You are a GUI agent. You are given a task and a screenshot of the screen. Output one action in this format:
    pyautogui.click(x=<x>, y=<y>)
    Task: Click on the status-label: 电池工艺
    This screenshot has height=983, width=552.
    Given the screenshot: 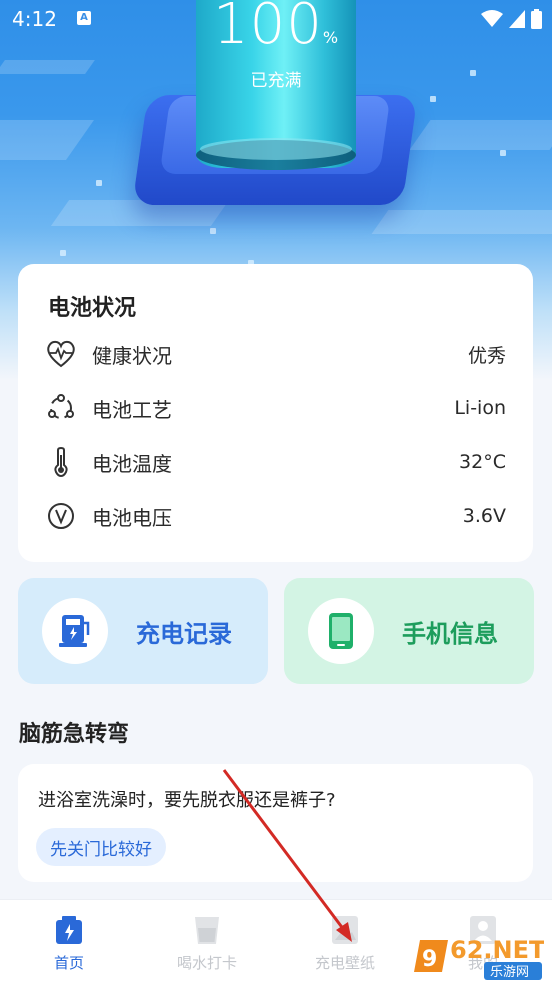 What is the action you would take?
    pyautogui.click(x=132, y=409)
    